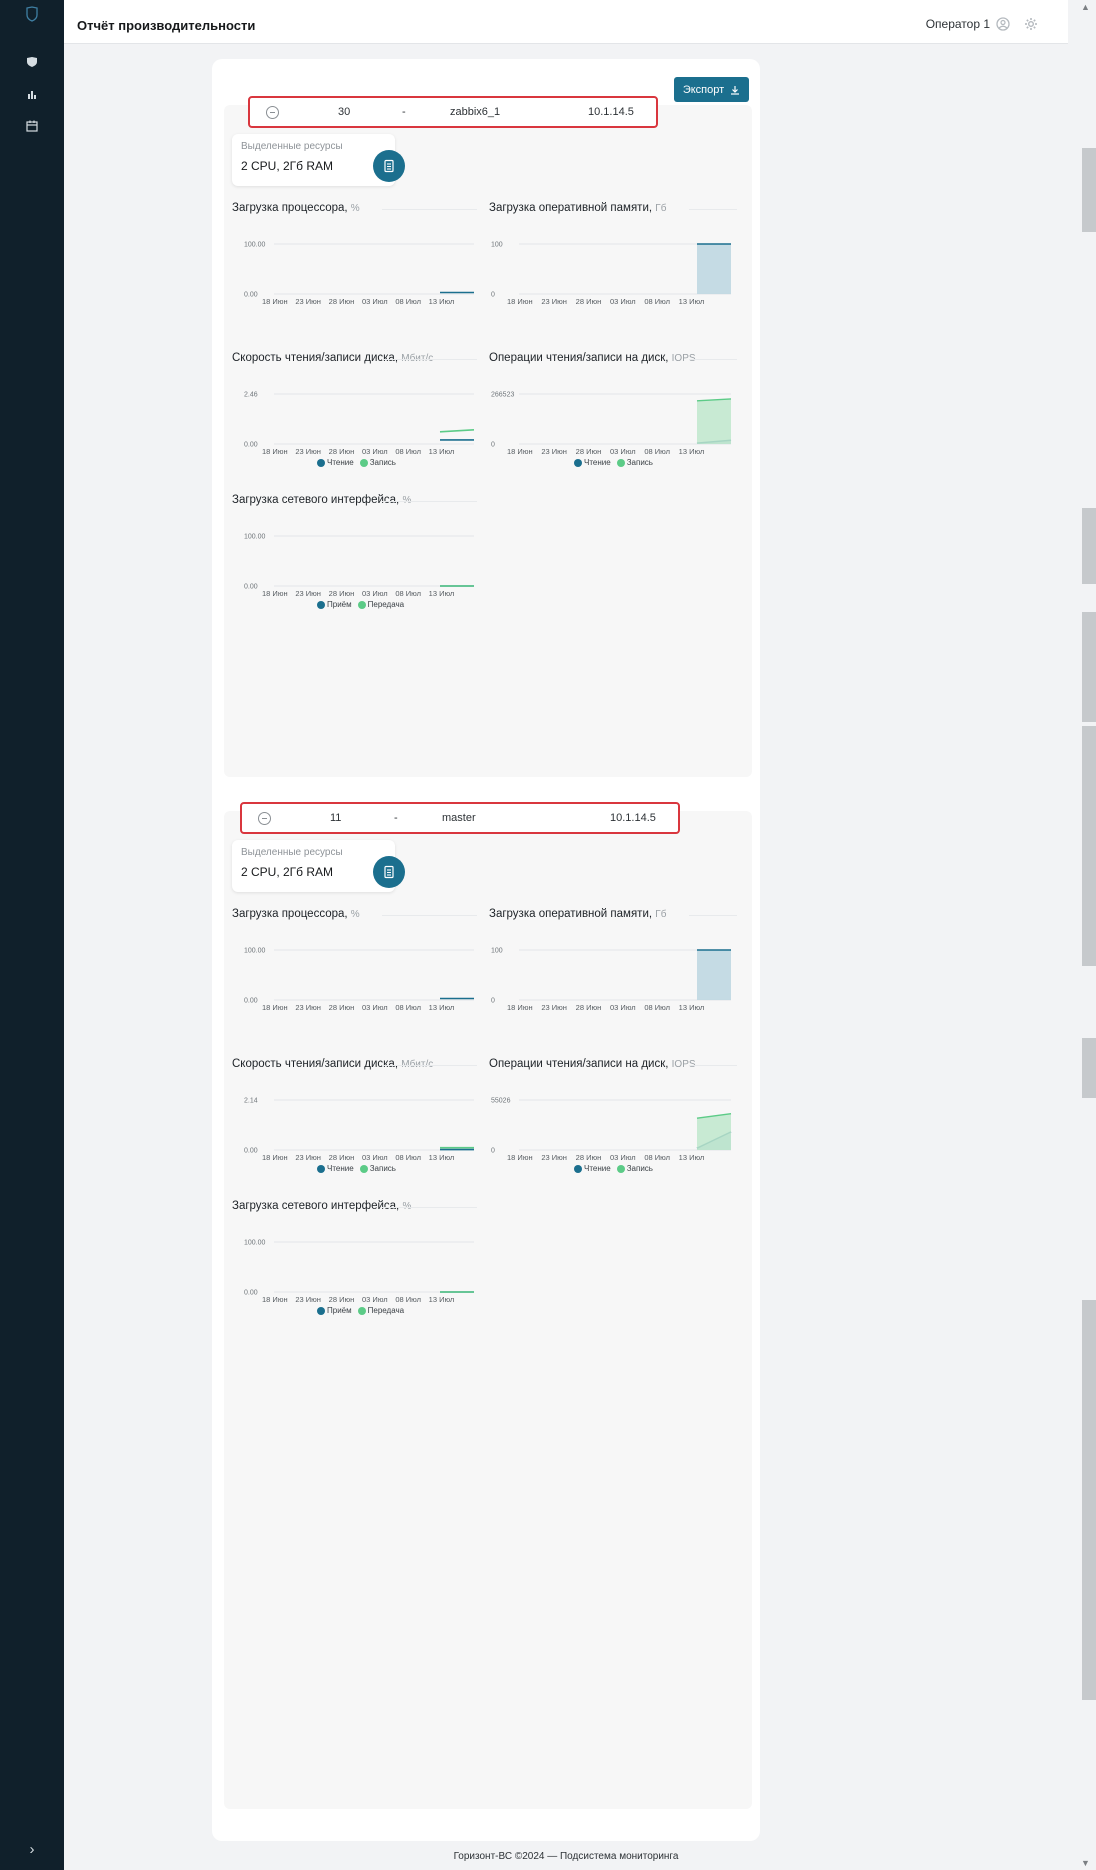  What do you see at coordinates (1031, 24) in the screenshot?
I see `gear-icon` at bounding box center [1031, 24].